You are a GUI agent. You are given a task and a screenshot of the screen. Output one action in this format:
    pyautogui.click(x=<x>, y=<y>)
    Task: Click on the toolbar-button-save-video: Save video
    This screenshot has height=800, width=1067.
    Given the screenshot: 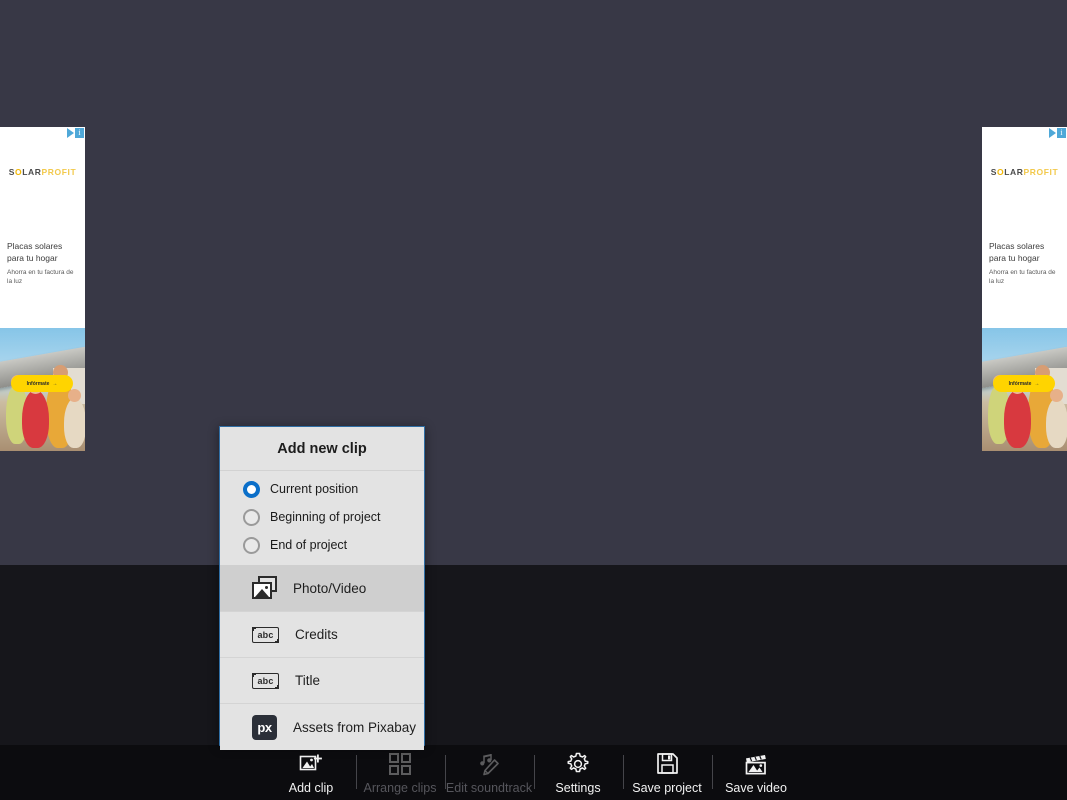 What is the action you would take?
    pyautogui.click(x=756, y=772)
    